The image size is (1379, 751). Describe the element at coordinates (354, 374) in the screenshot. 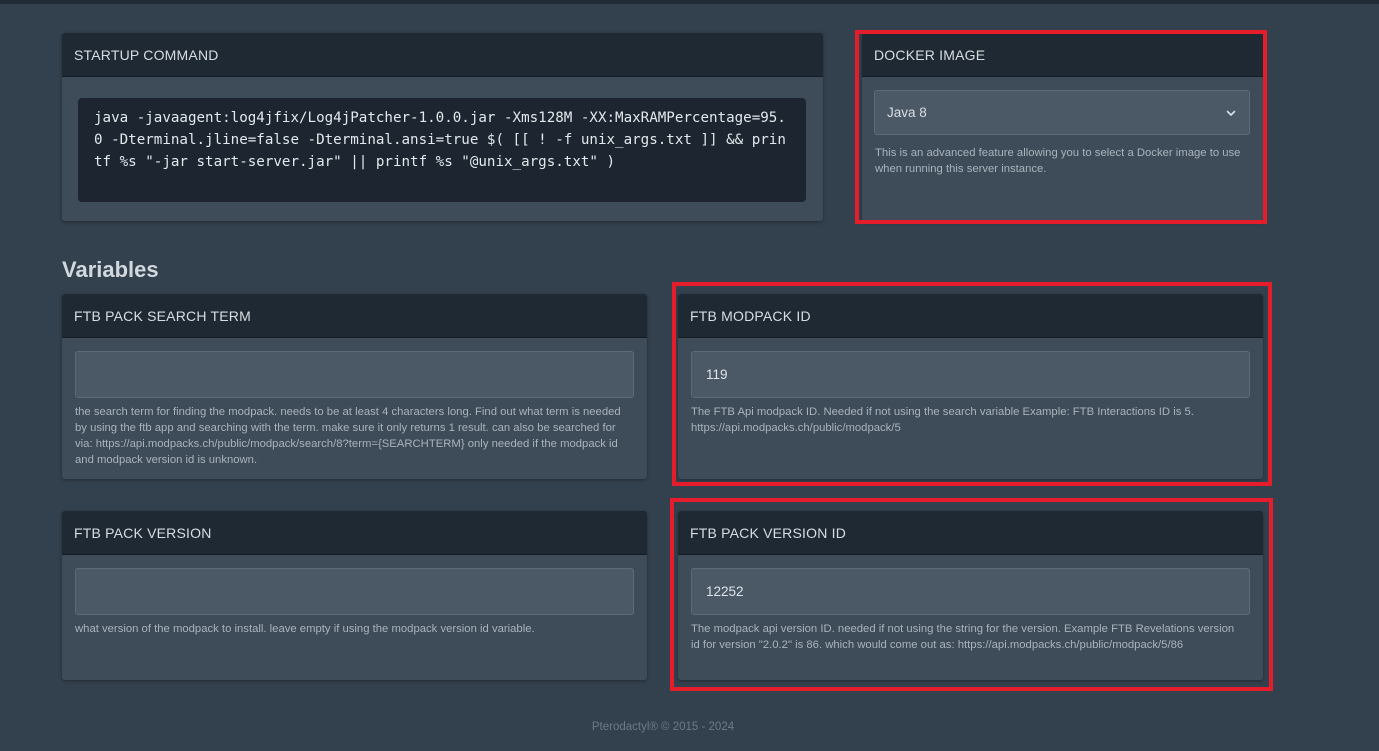

I see `search-term-input` at that location.